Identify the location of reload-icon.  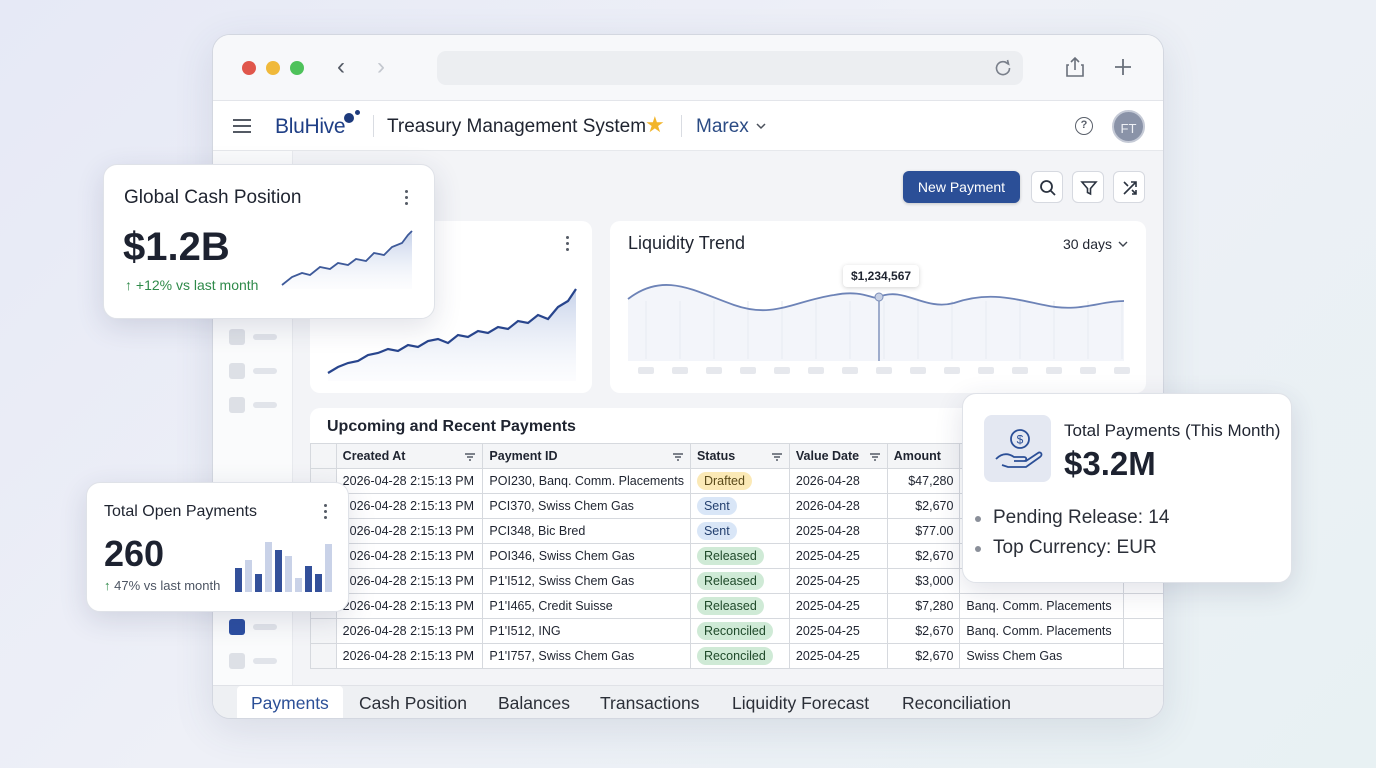
(1003, 68).